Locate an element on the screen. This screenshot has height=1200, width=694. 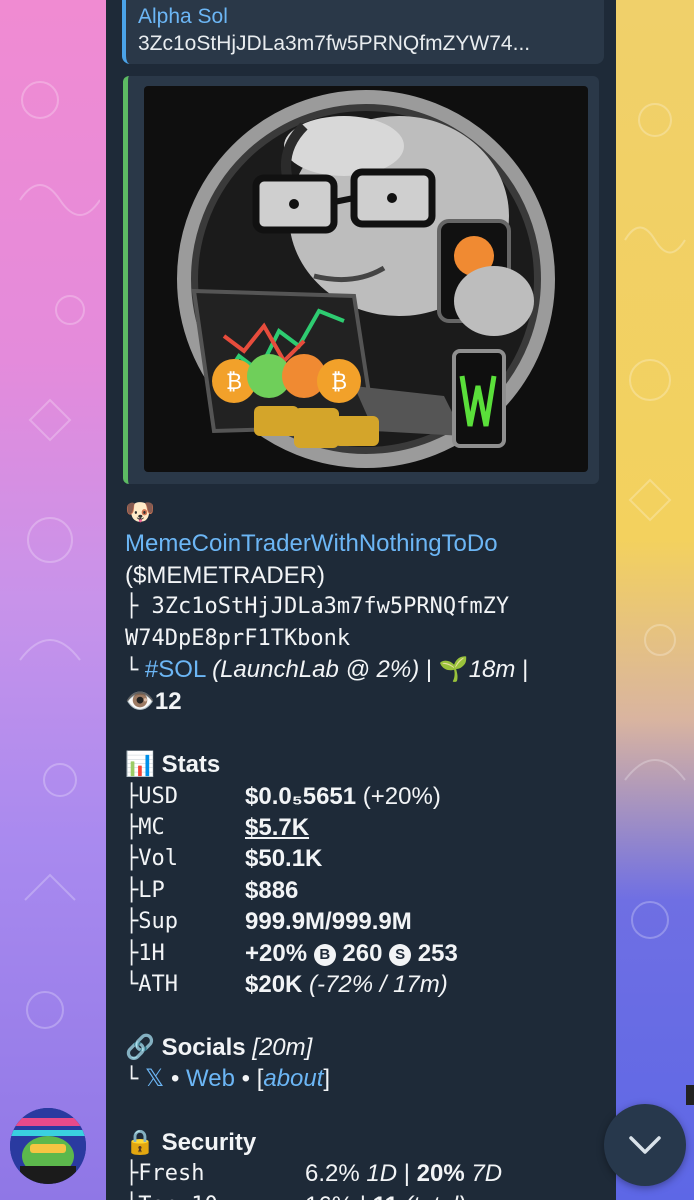
scroll-to-bottom-button is located at coordinates (645, 1145).